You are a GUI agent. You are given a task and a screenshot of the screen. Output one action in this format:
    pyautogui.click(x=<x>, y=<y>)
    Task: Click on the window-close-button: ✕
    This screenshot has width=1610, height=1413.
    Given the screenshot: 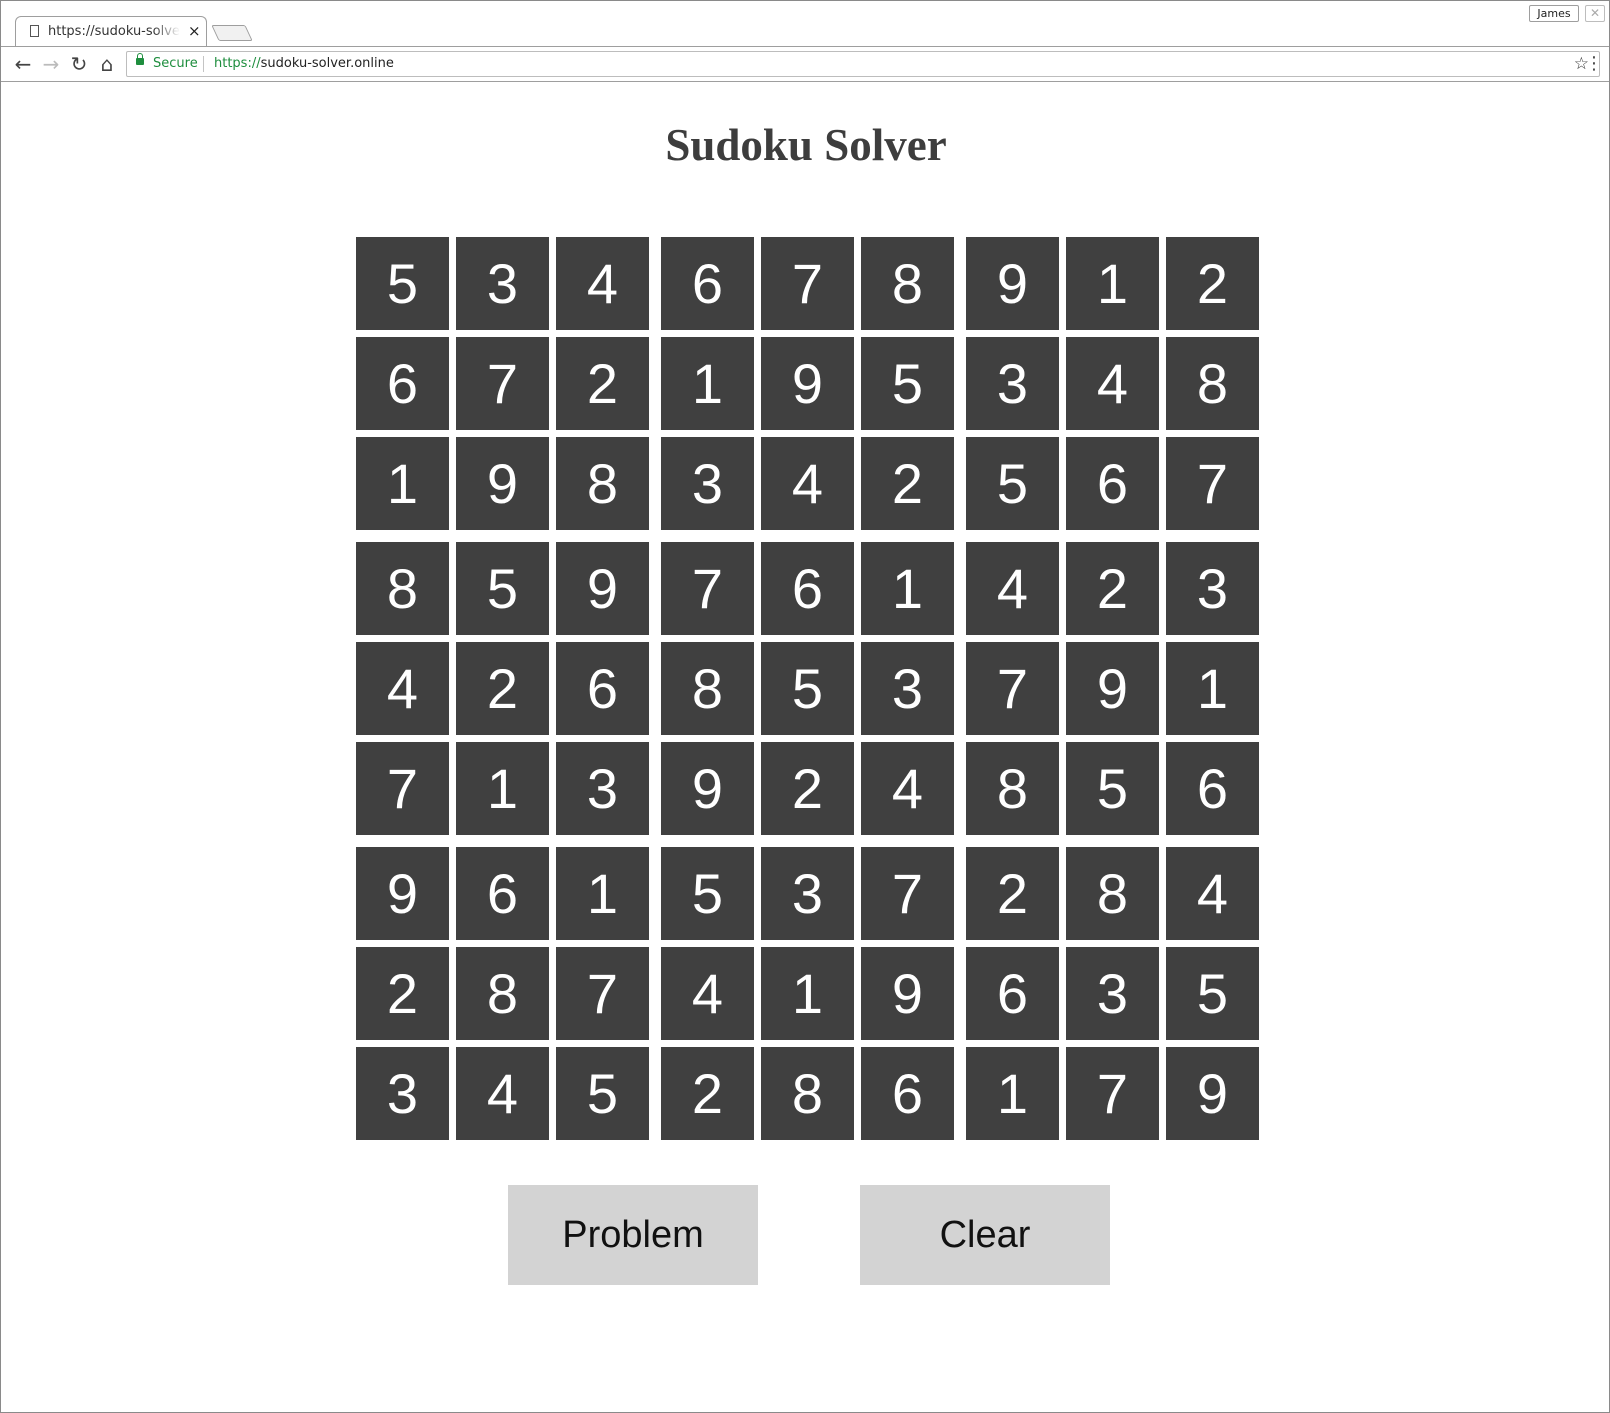 What is the action you would take?
    pyautogui.click(x=1595, y=13)
    